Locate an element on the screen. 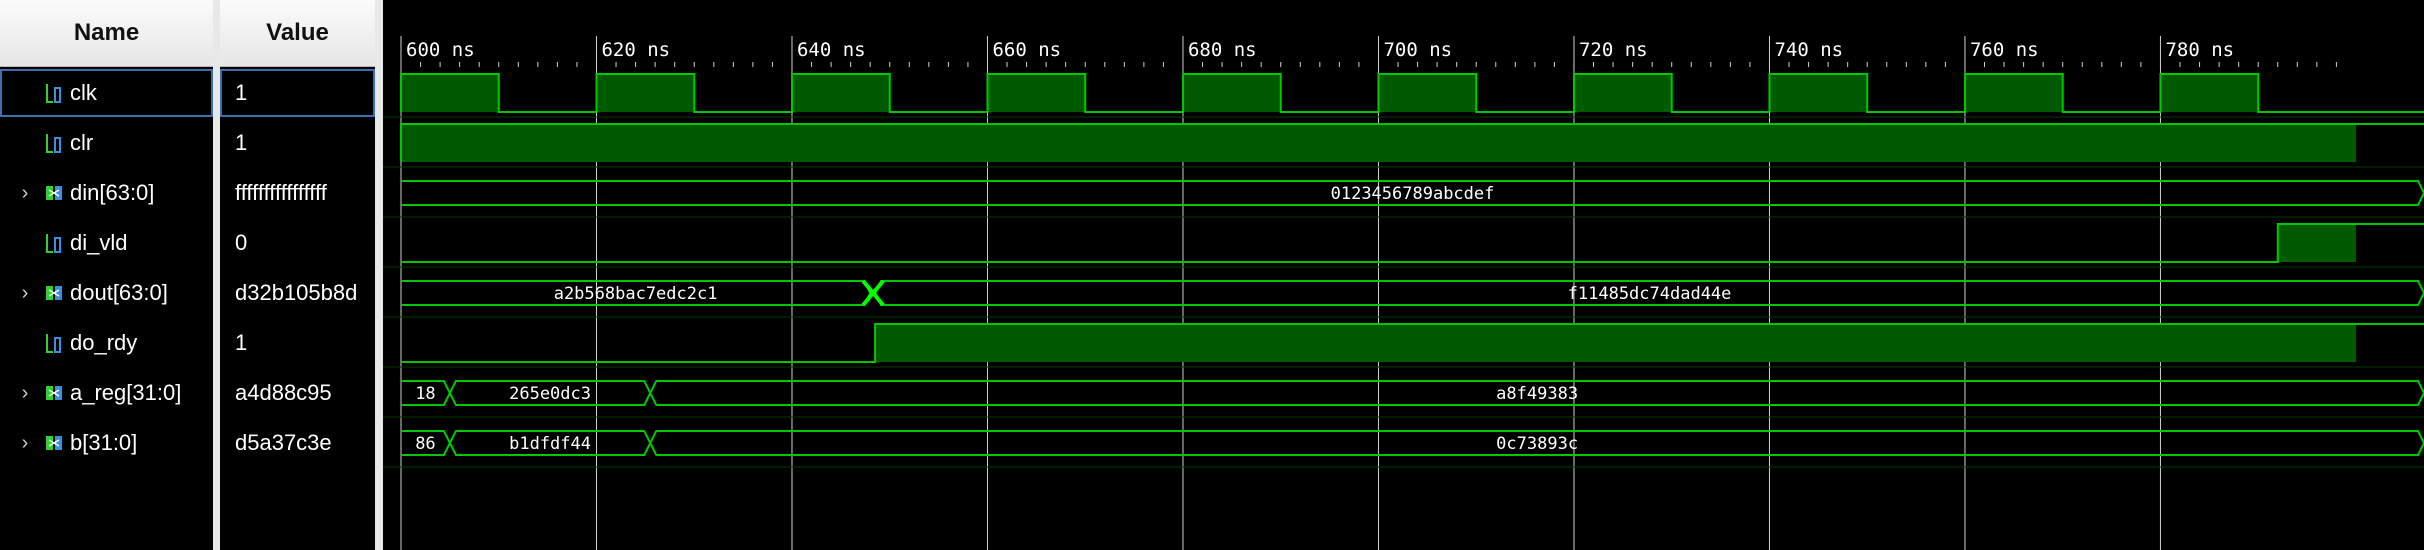 Image resolution: width=2424 pixels, height=550 pixels. signal-name-label: dout[63:0] is located at coordinates (119, 292).